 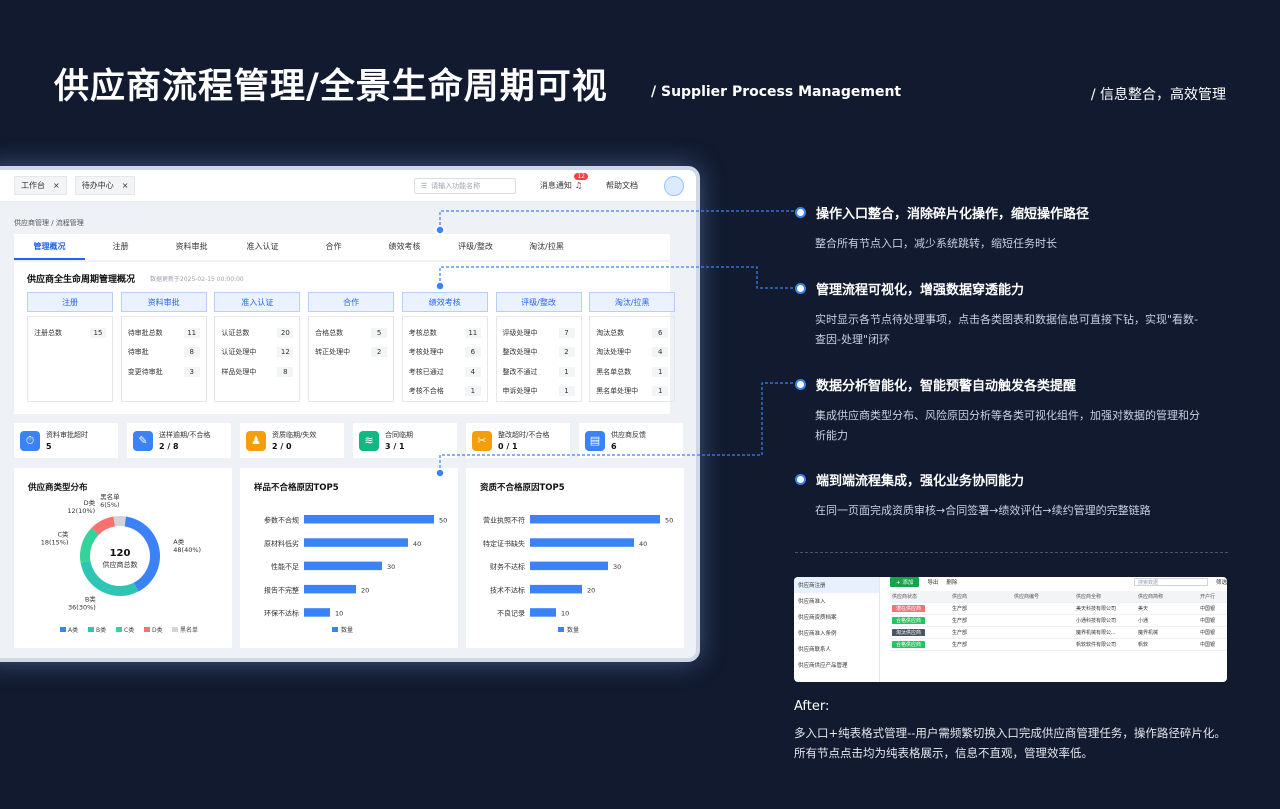 I want to click on table-row: 淘汰供应商 生产部 魔界机械有限公... 魔界机械 中国银, so click(x=1058, y=633).